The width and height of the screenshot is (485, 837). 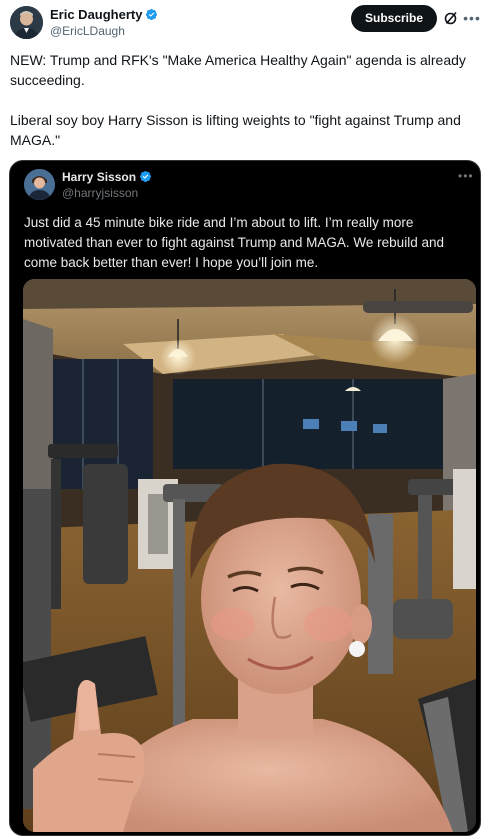 What do you see at coordinates (87, 31) in the screenshot?
I see `author-handle: @EricLDaugh` at bounding box center [87, 31].